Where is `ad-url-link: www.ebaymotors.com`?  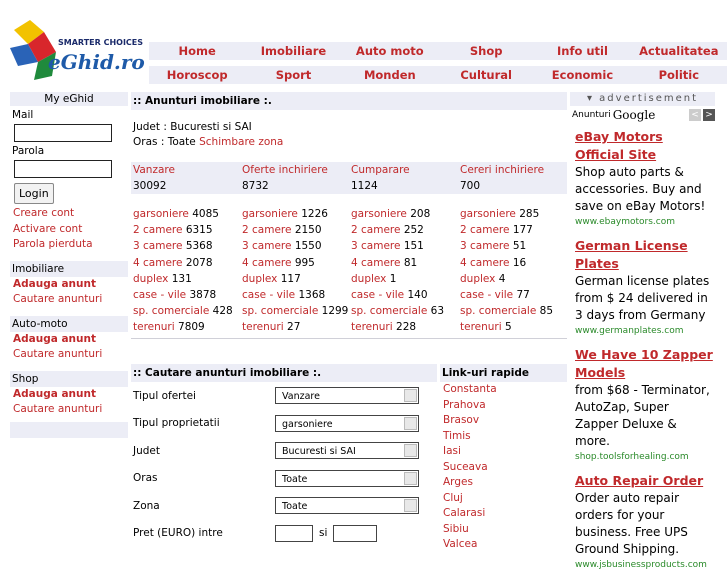 ad-url-link: www.ebaymotors.com is located at coordinates (645, 222).